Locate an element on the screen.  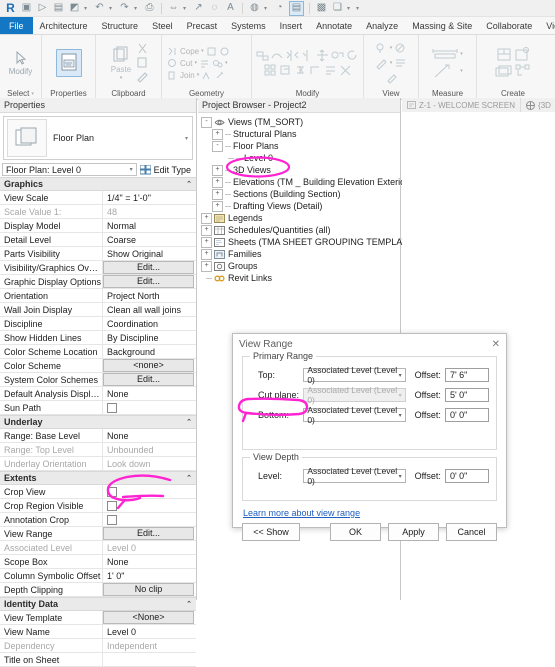
type-chevron-down-icon: ▾ is located at coordinates (131, 169).